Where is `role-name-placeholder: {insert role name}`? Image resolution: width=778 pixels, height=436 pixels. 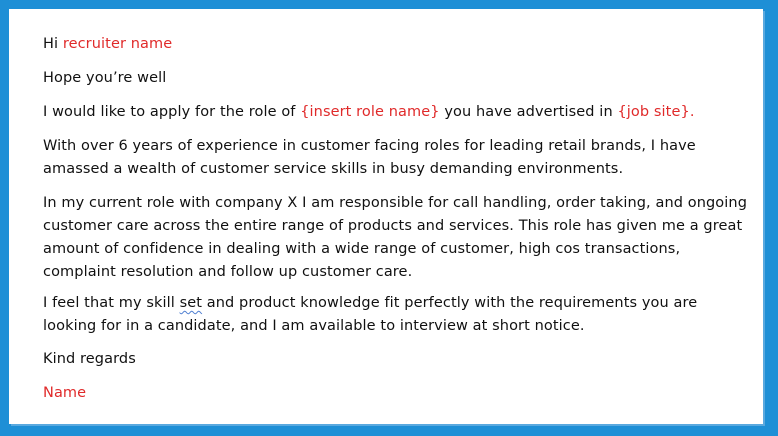
role-name-placeholder: {insert role name} is located at coordinates (370, 112).